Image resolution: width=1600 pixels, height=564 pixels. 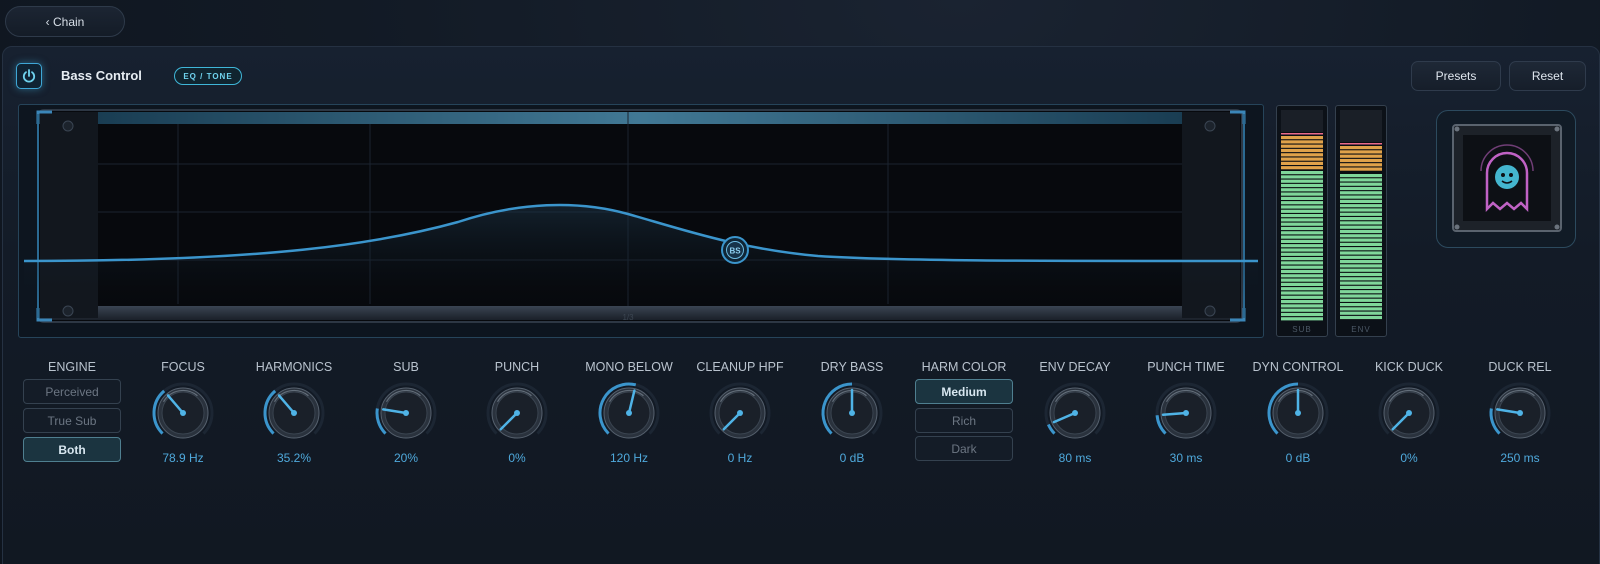 I want to click on dry-bass-value: 0 dB, so click(x=852, y=458).